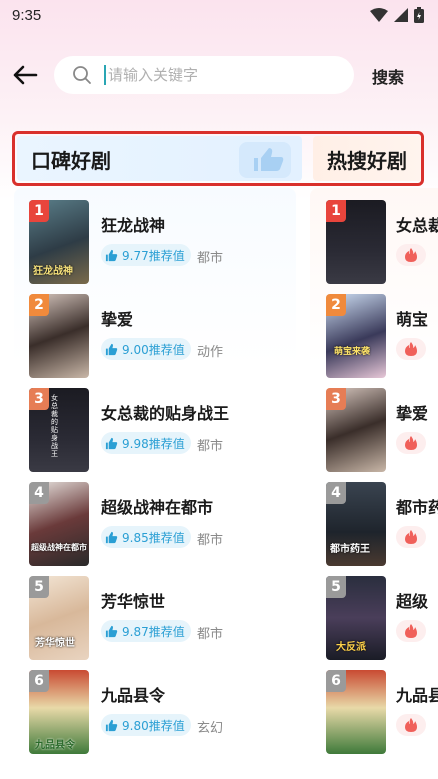 The image size is (438, 779). I want to click on list-item: 2 挚爱 9.00推荐值 动作, so click(159, 336).